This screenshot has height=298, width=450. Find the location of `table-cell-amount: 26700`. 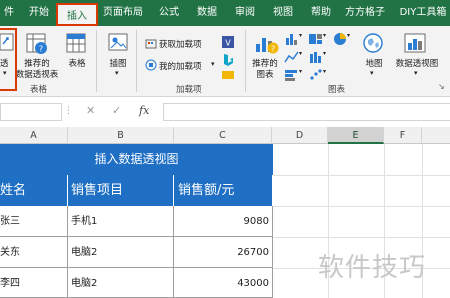

table-cell-amount: 26700 is located at coordinates (223, 252).